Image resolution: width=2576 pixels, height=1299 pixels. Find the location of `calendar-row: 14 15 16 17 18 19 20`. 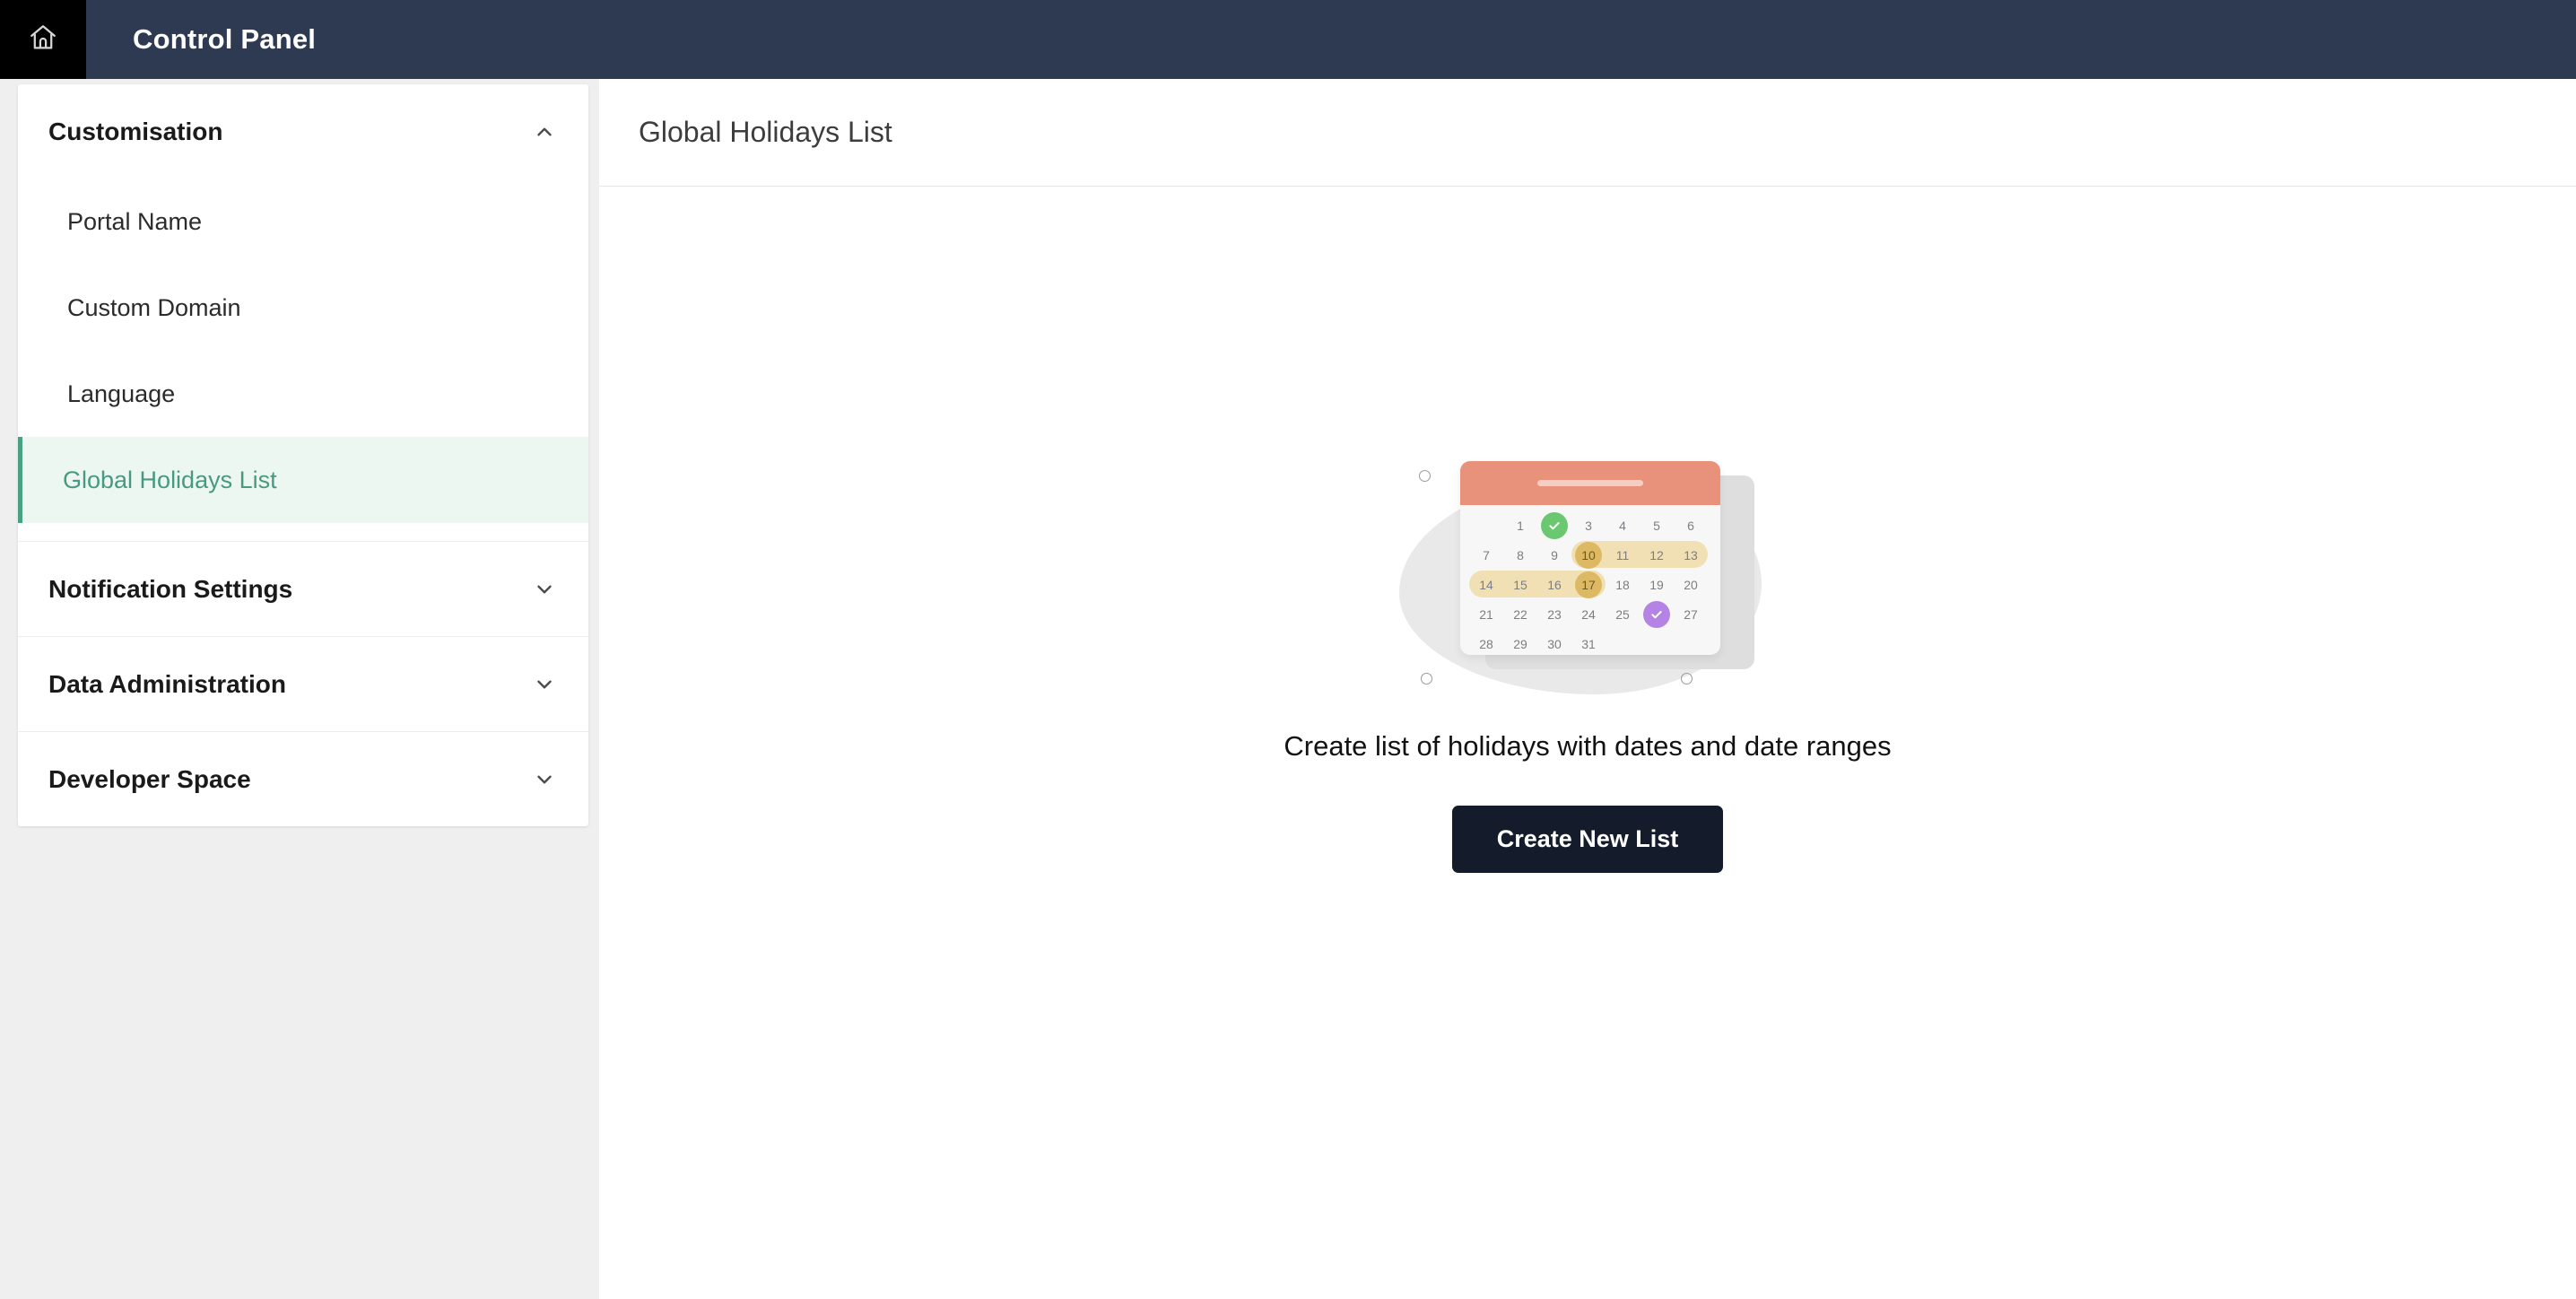

calendar-row: 14 15 16 17 18 19 20 is located at coordinates (1590, 584).